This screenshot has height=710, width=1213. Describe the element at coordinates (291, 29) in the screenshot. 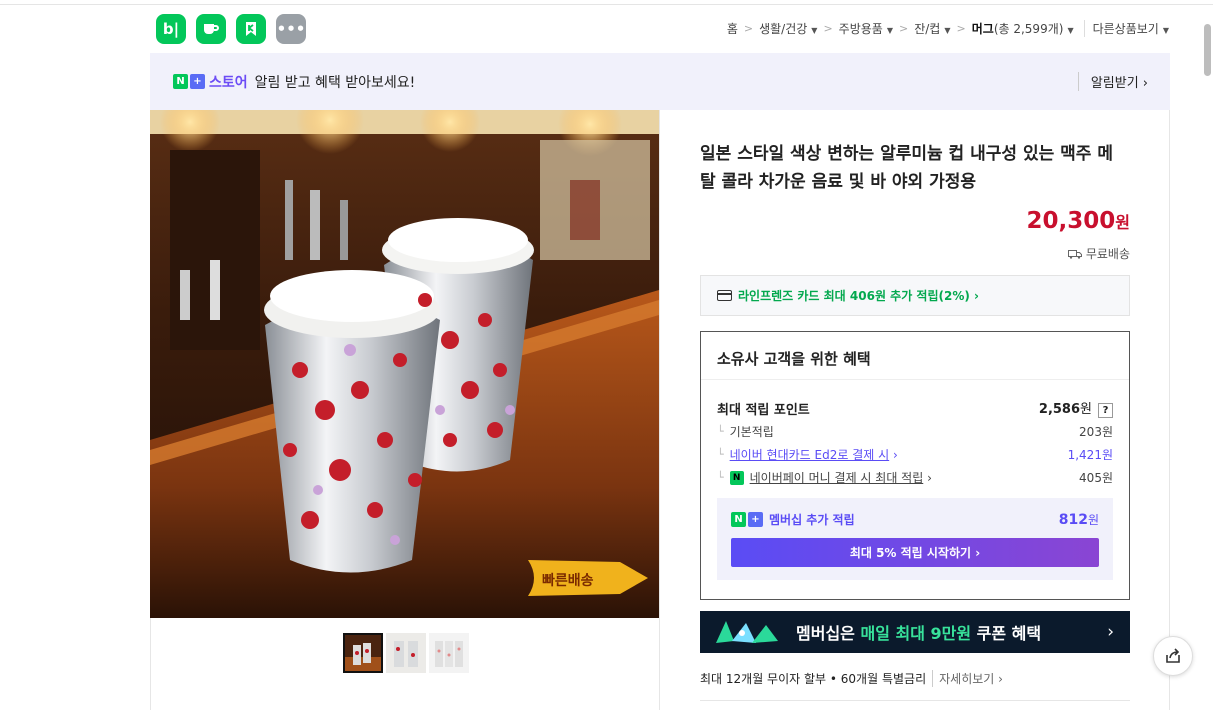

I see `more-icon: •••` at that location.